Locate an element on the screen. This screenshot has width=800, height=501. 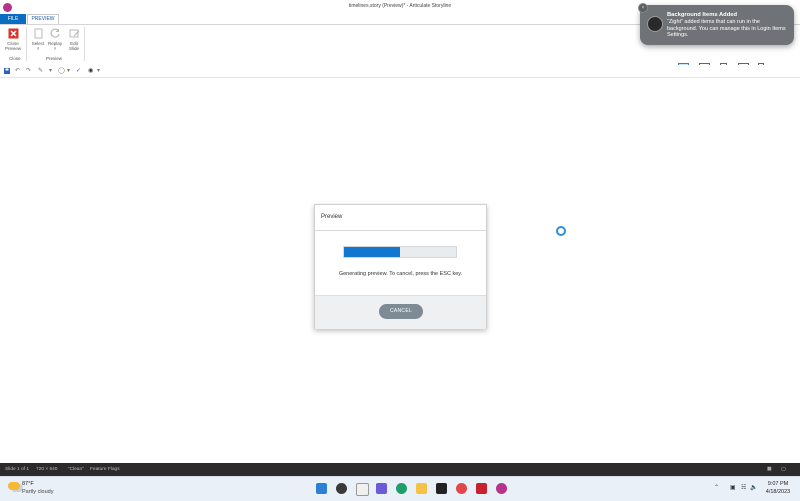
tab-preview: PREVIEW is located at coordinates (43, 19).